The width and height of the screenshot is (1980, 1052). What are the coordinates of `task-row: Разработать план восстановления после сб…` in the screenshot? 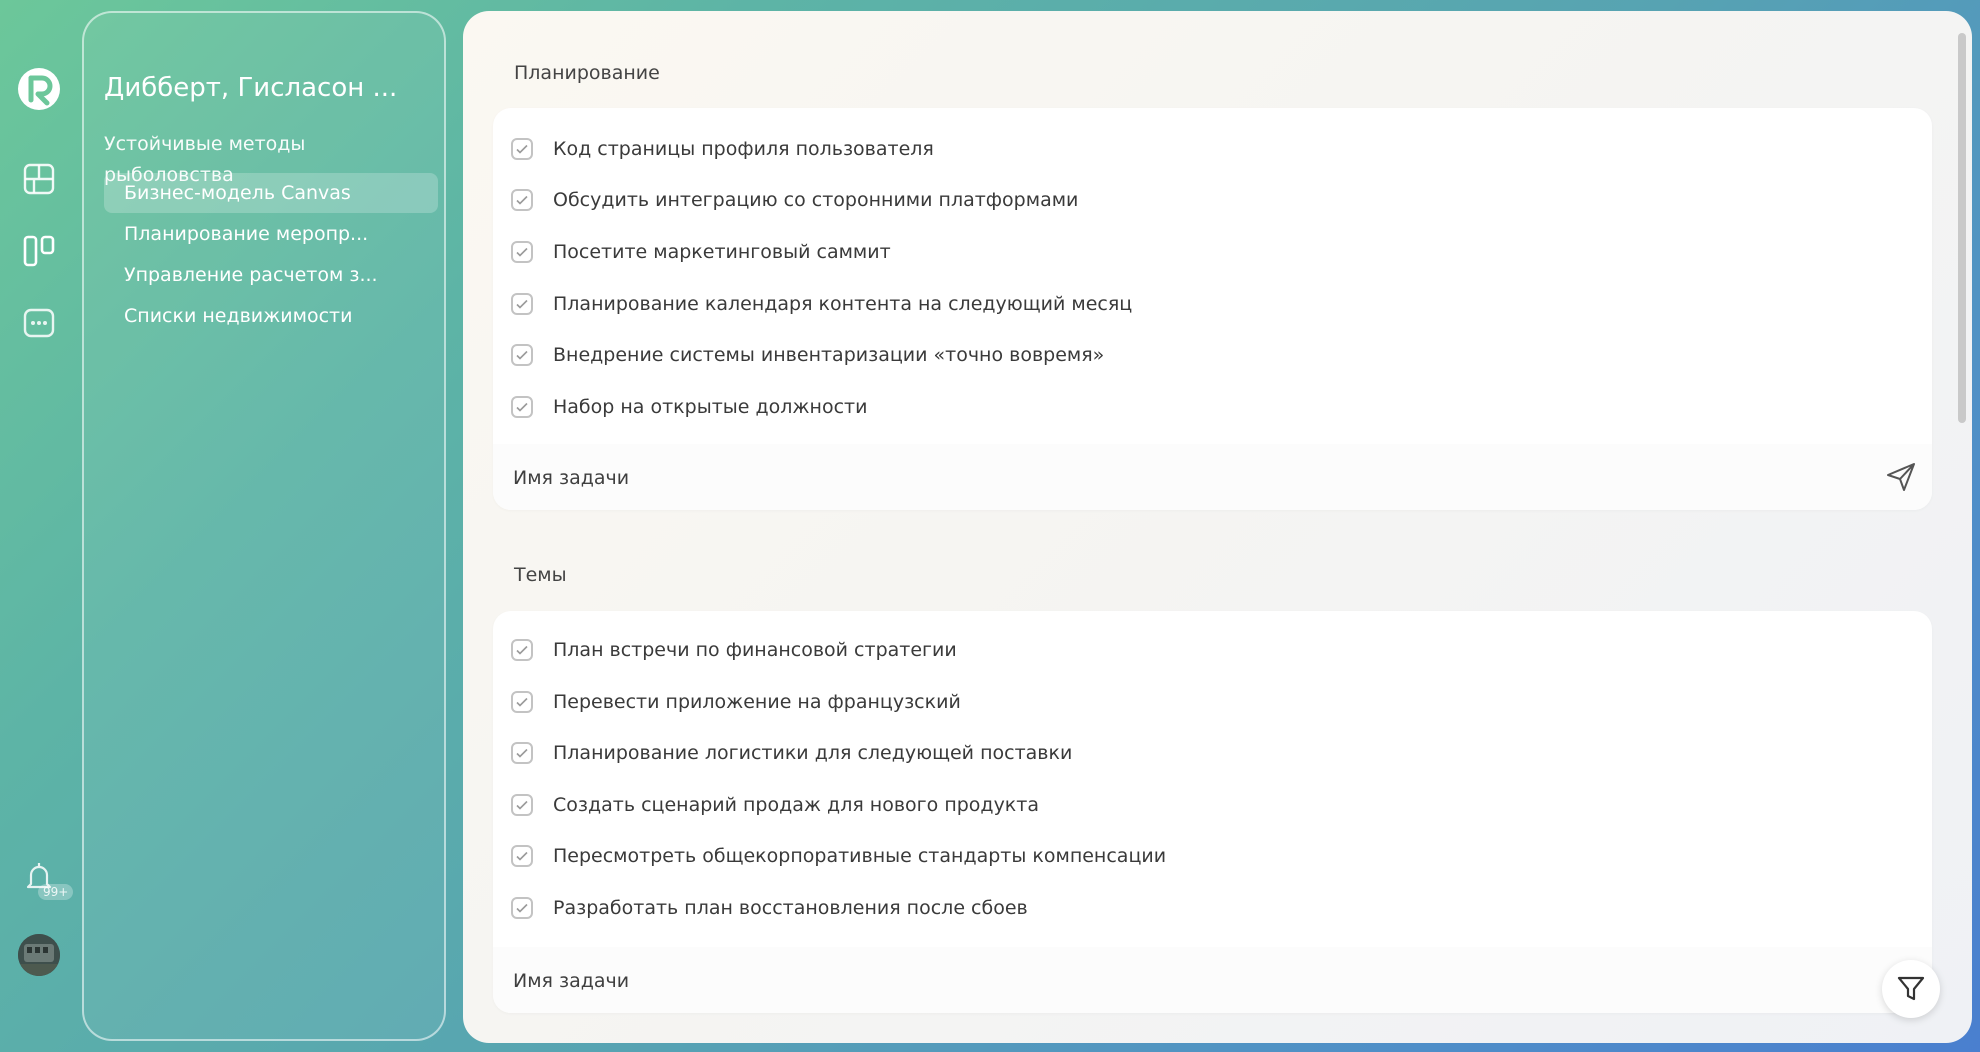 It's located at (769, 908).